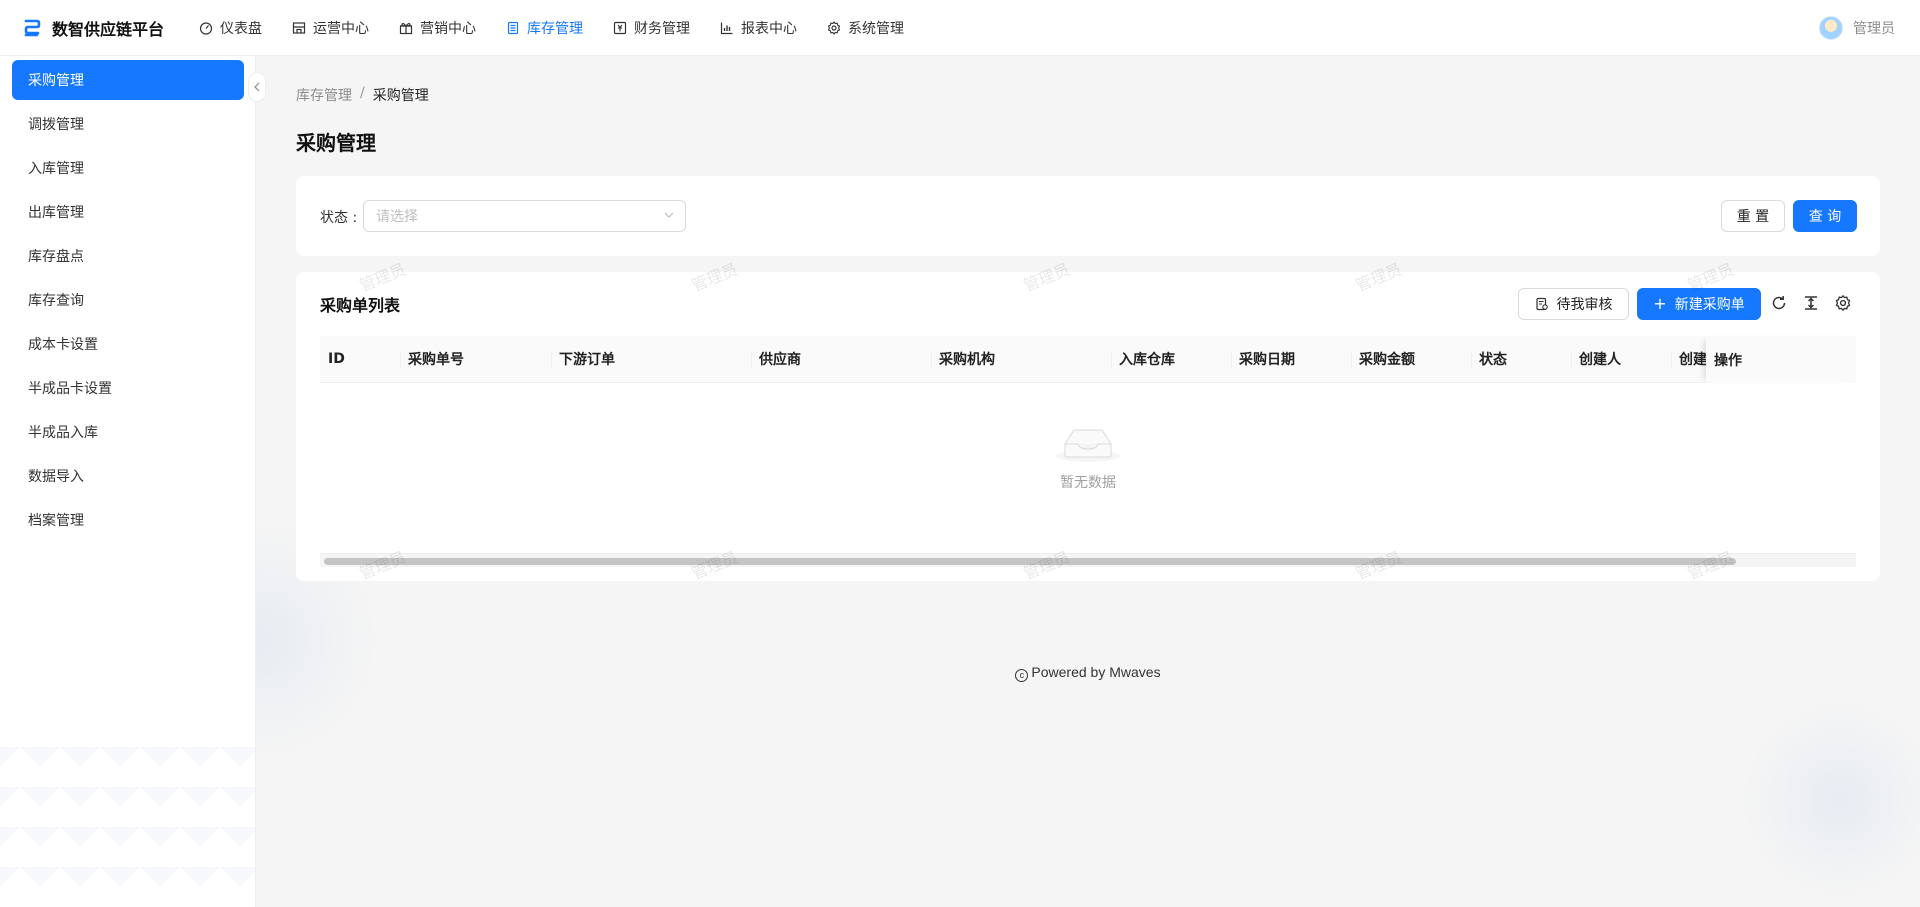  I want to click on dashboard-icon, so click(206, 28).